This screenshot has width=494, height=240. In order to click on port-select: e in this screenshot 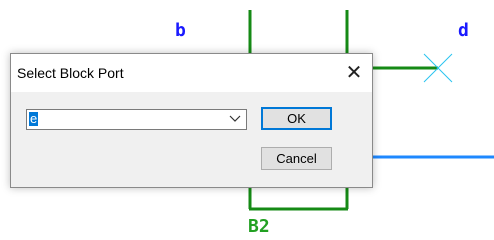, I will do `click(136, 119)`.